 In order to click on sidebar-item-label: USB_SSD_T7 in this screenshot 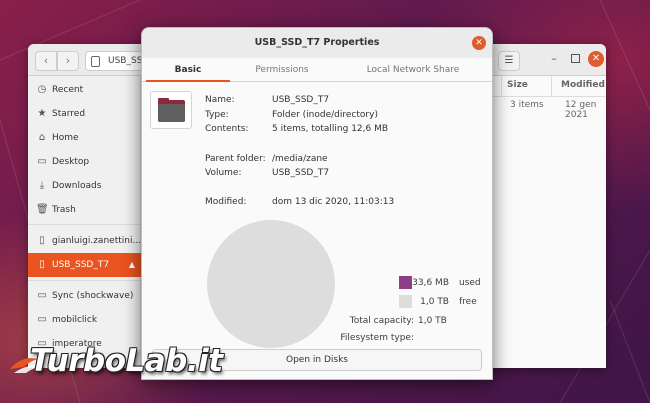, I will do `click(81, 265)`.